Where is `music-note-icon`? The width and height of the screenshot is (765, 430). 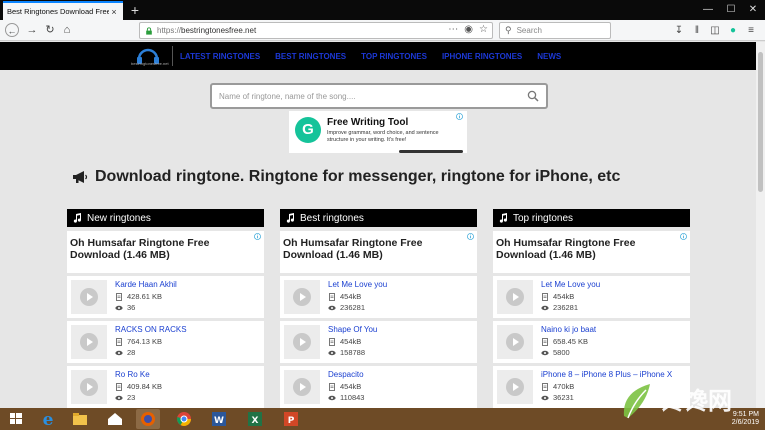
music-note-icon is located at coordinates (77, 218).